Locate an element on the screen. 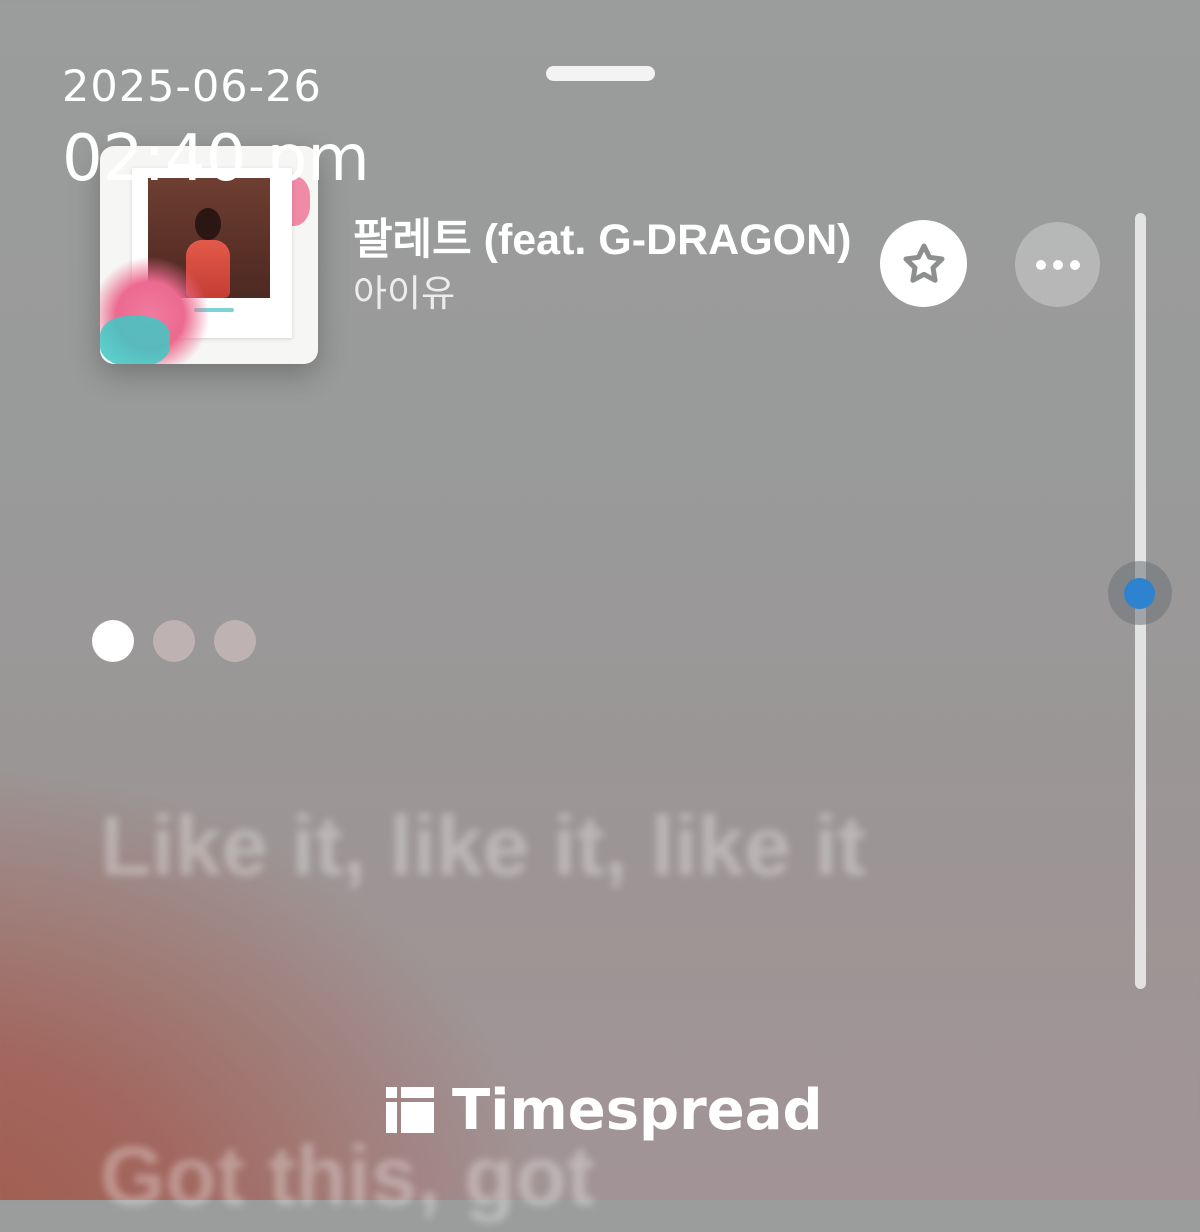  timestamp-time: 02:40 pm is located at coordinates (216, 159).